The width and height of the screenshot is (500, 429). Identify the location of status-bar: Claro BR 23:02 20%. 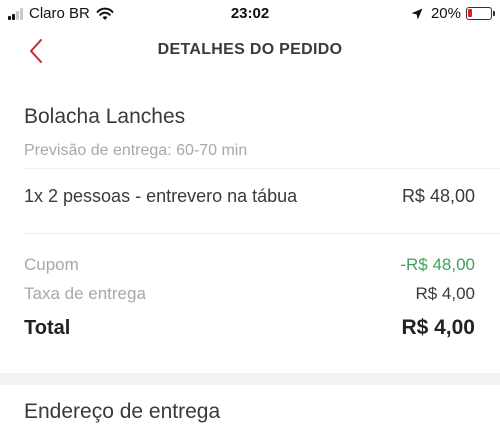
(250, 15).